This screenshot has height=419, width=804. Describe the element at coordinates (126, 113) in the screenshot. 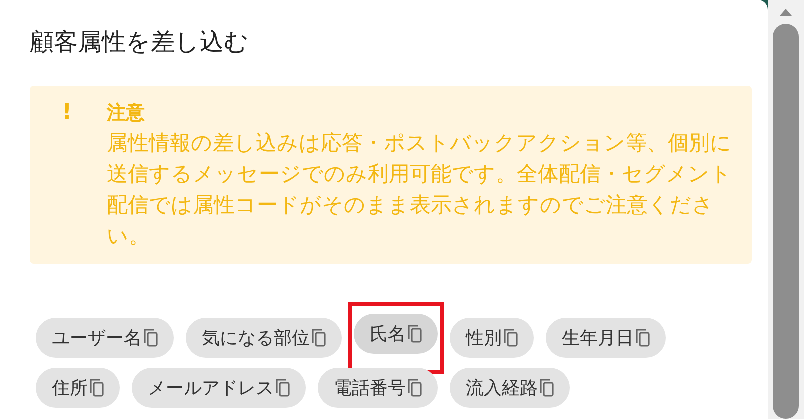

I see `notice-heading: 注意` at that location.